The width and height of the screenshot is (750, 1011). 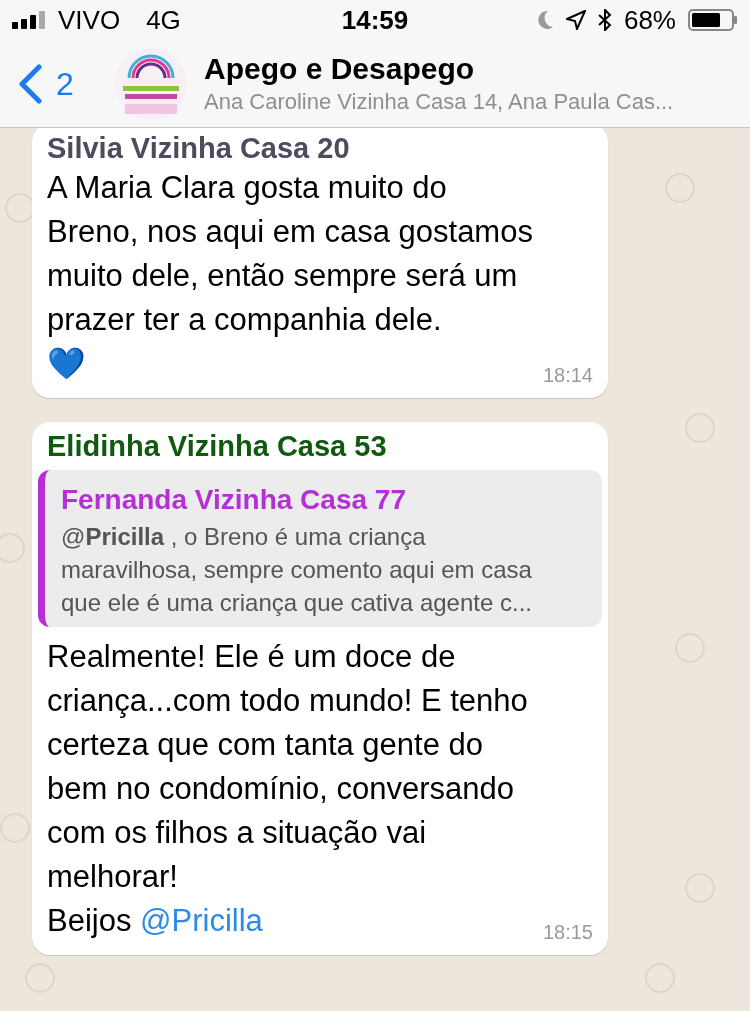 I want to click on quoted-sender: Fernanda Vizinha Casa 77, so click(x=234, y=500).